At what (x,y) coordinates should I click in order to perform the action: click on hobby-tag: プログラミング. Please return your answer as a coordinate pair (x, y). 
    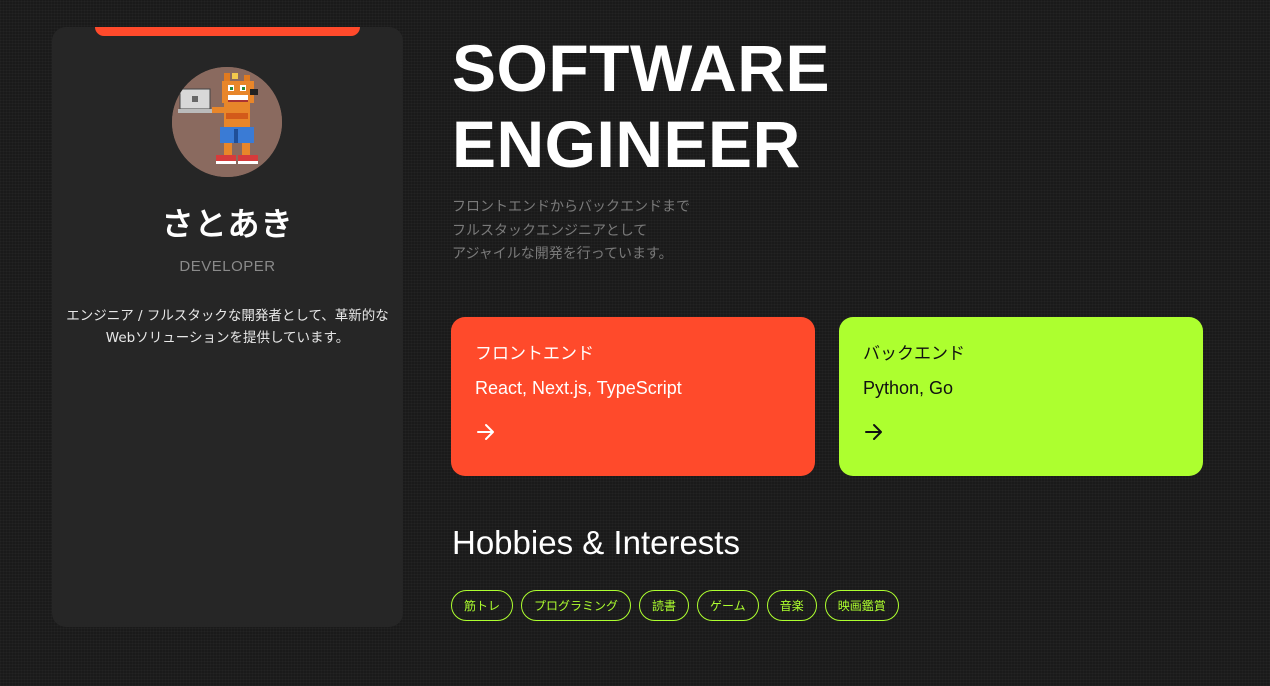
    Looking at the image, I should click on (576, 605).